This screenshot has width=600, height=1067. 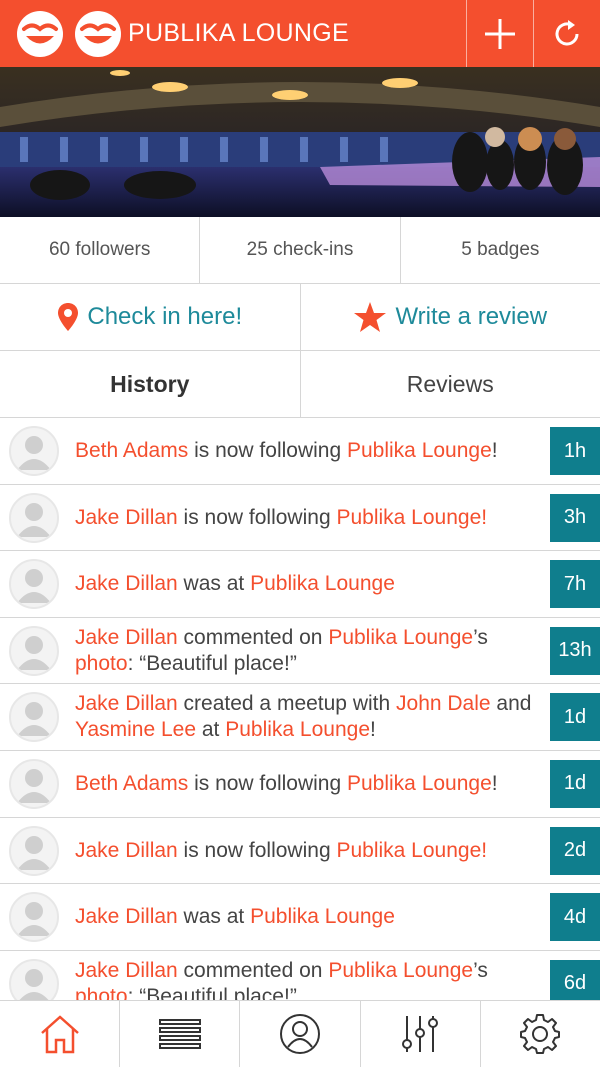 What do you see at coordinates (575, 451) in the screenshot?
I see `time-badge: 1h` at bounding box center [575, 451].